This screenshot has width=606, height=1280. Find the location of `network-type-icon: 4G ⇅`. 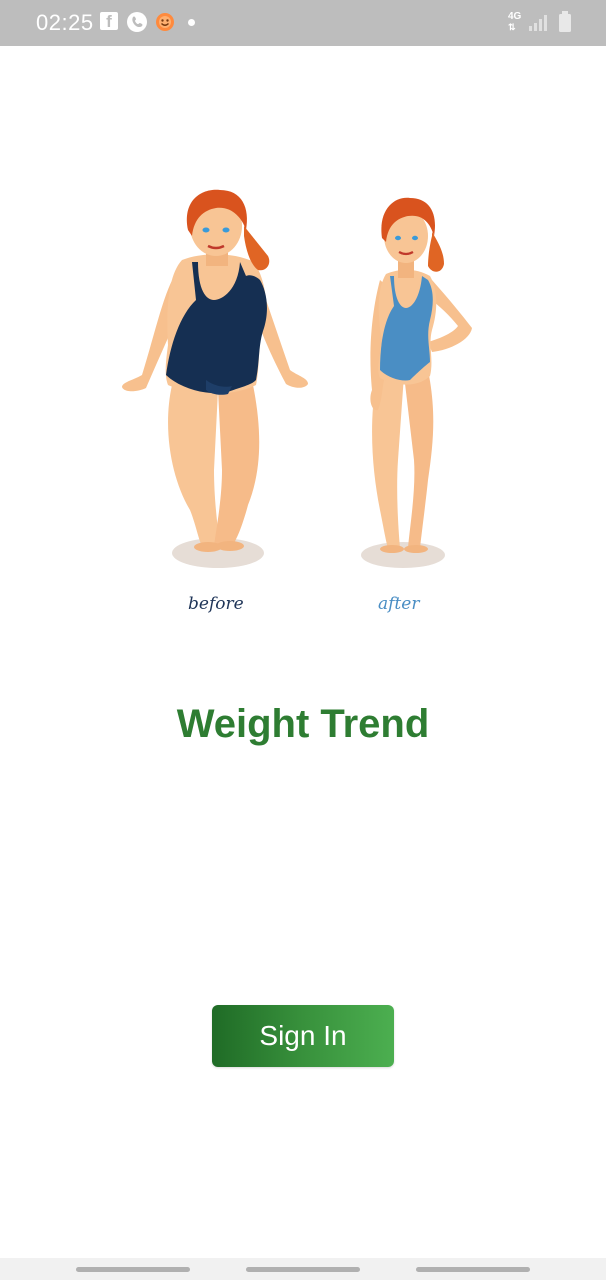

network-type-icon: 4G ⇅ is located at coordinates (515, 22).